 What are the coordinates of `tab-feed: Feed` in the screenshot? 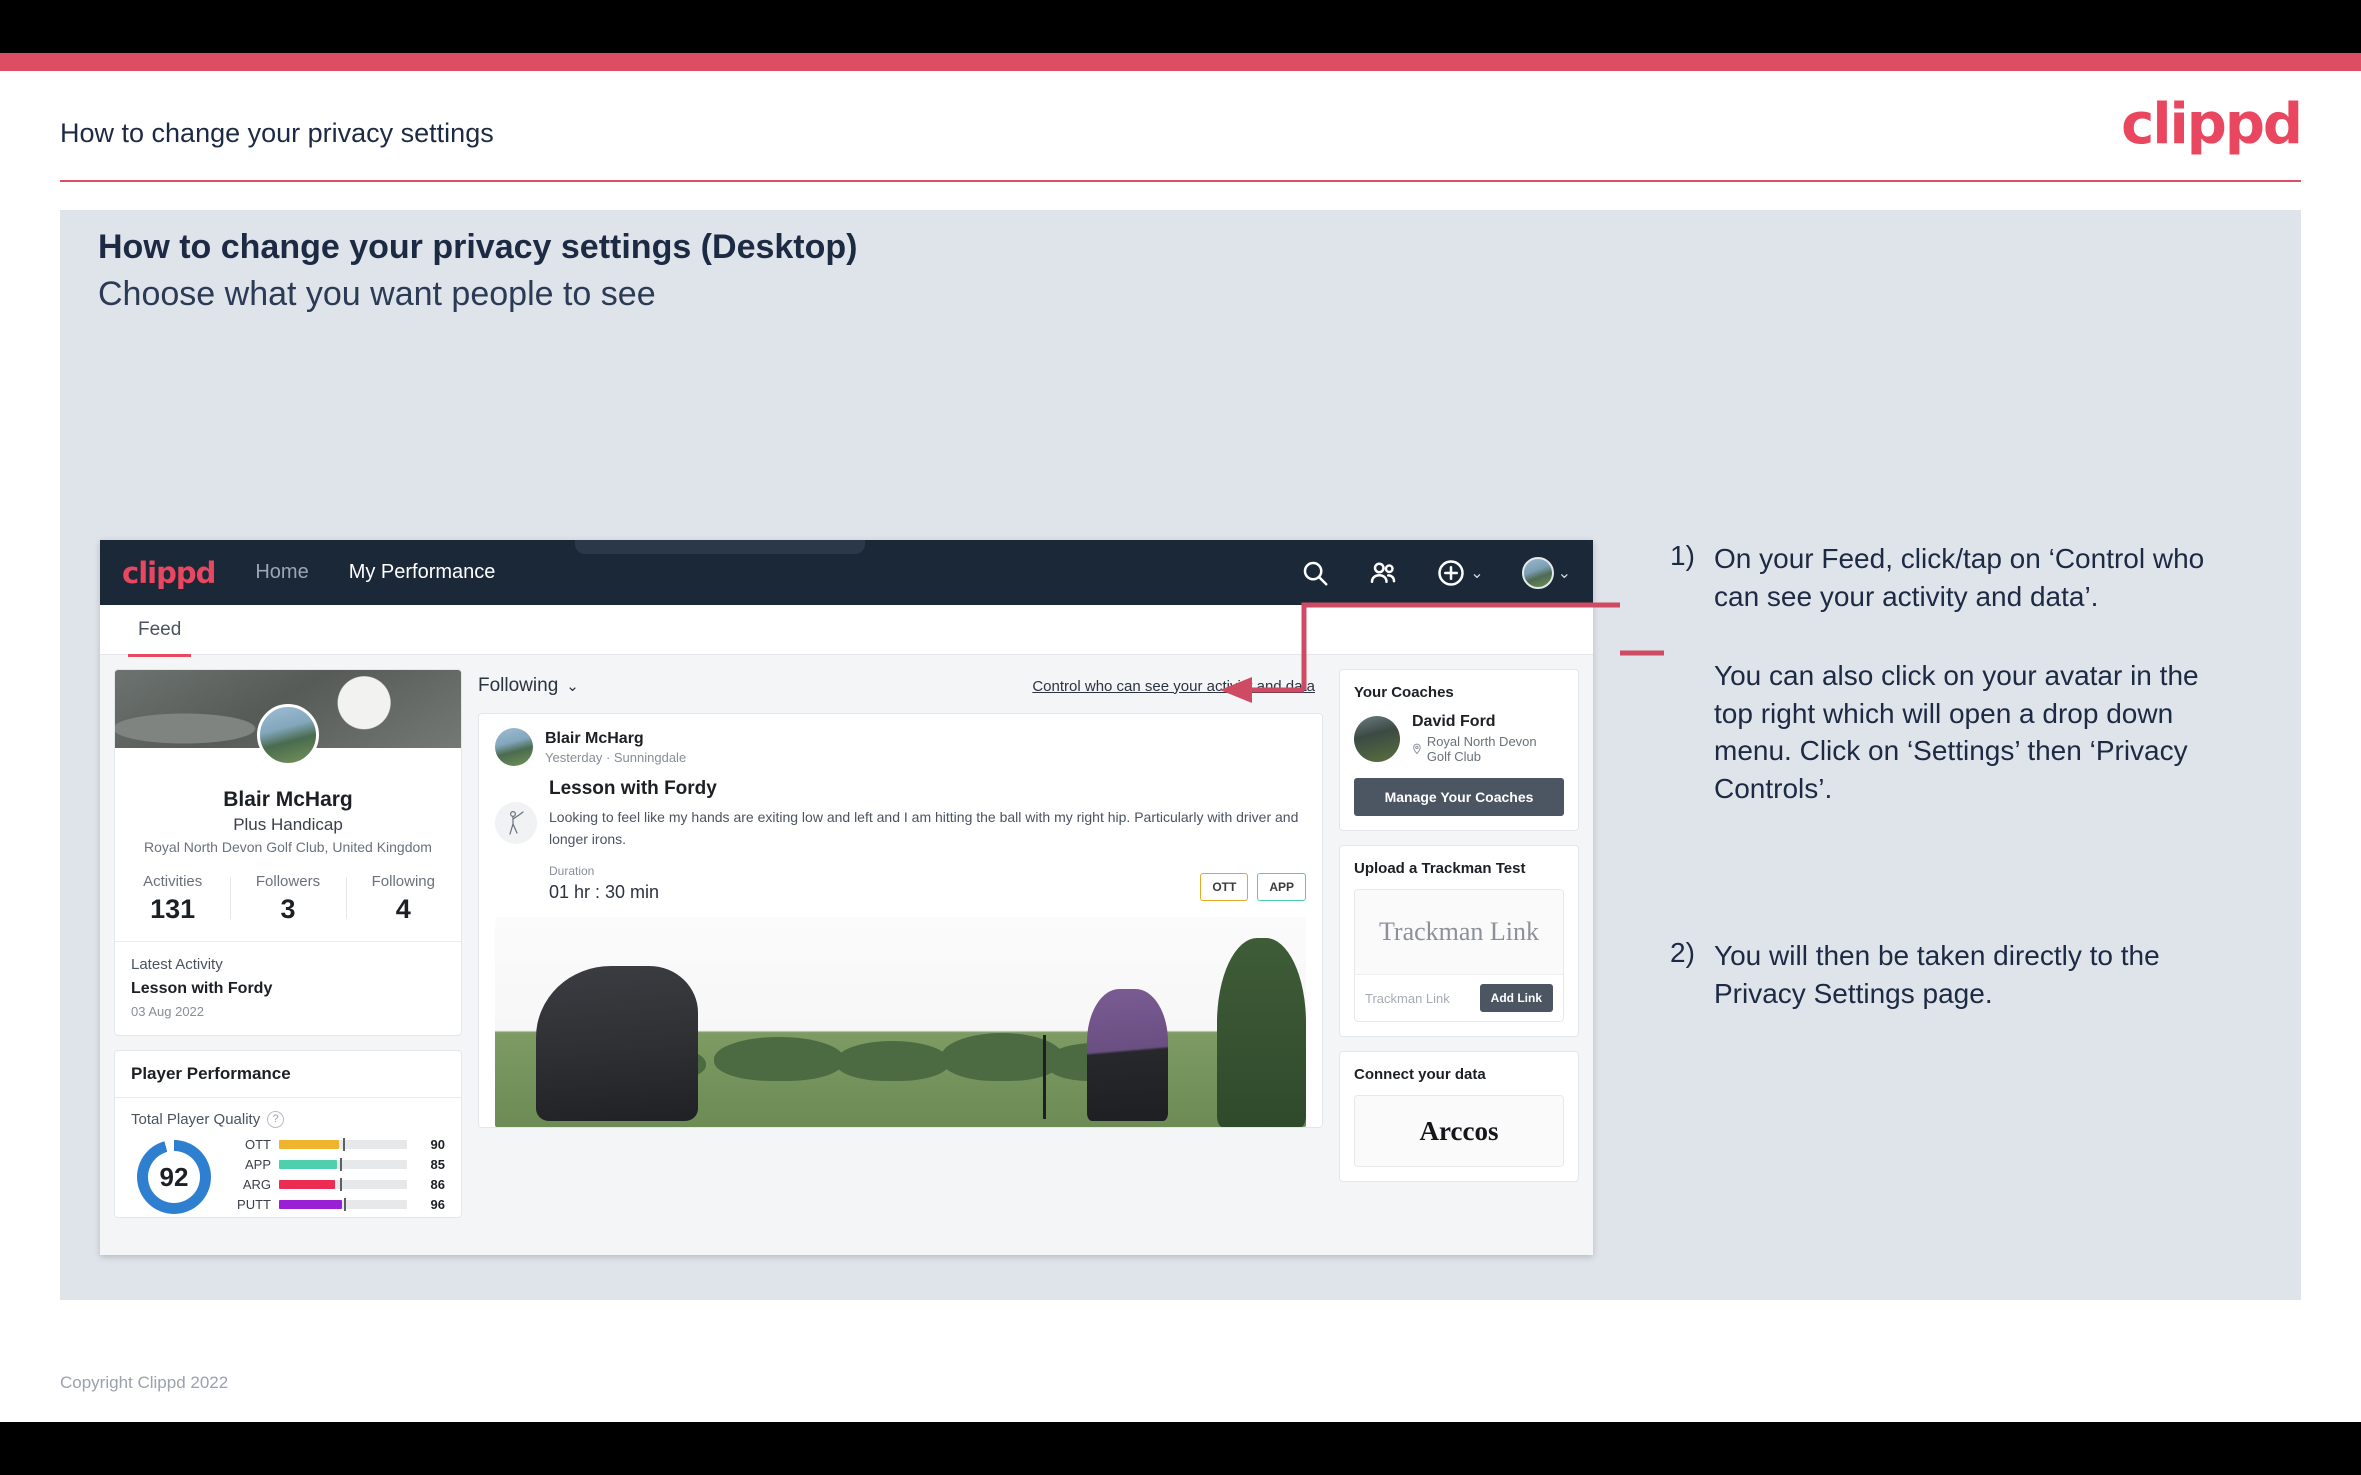 It's located at (160, 638).